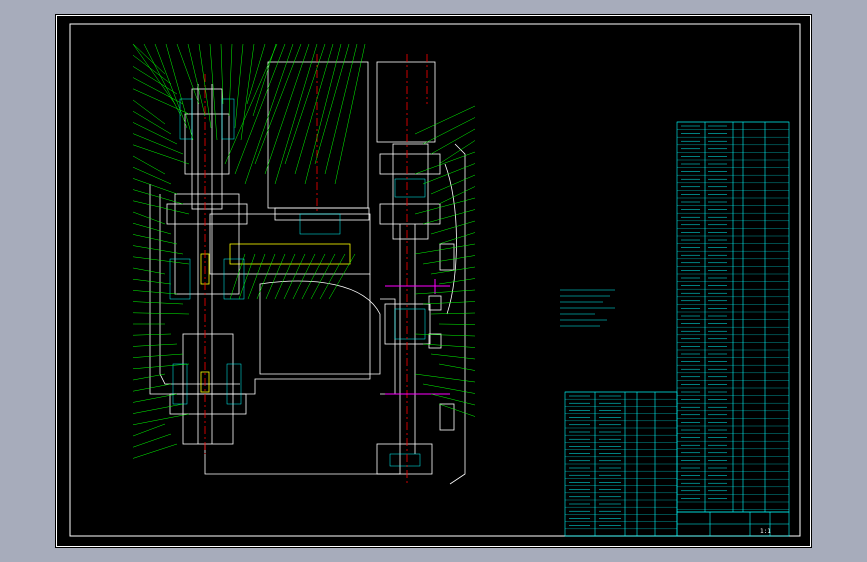  I want to click on technical-notes-block, so click(587, 308).